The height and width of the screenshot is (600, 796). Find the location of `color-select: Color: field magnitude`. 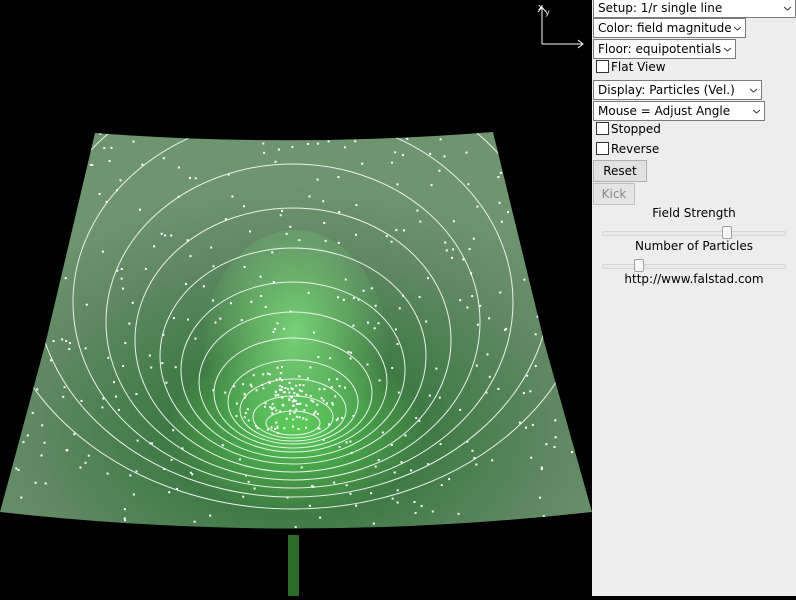

color-select: Color: field magnitude is located at coordinates (669, 28).